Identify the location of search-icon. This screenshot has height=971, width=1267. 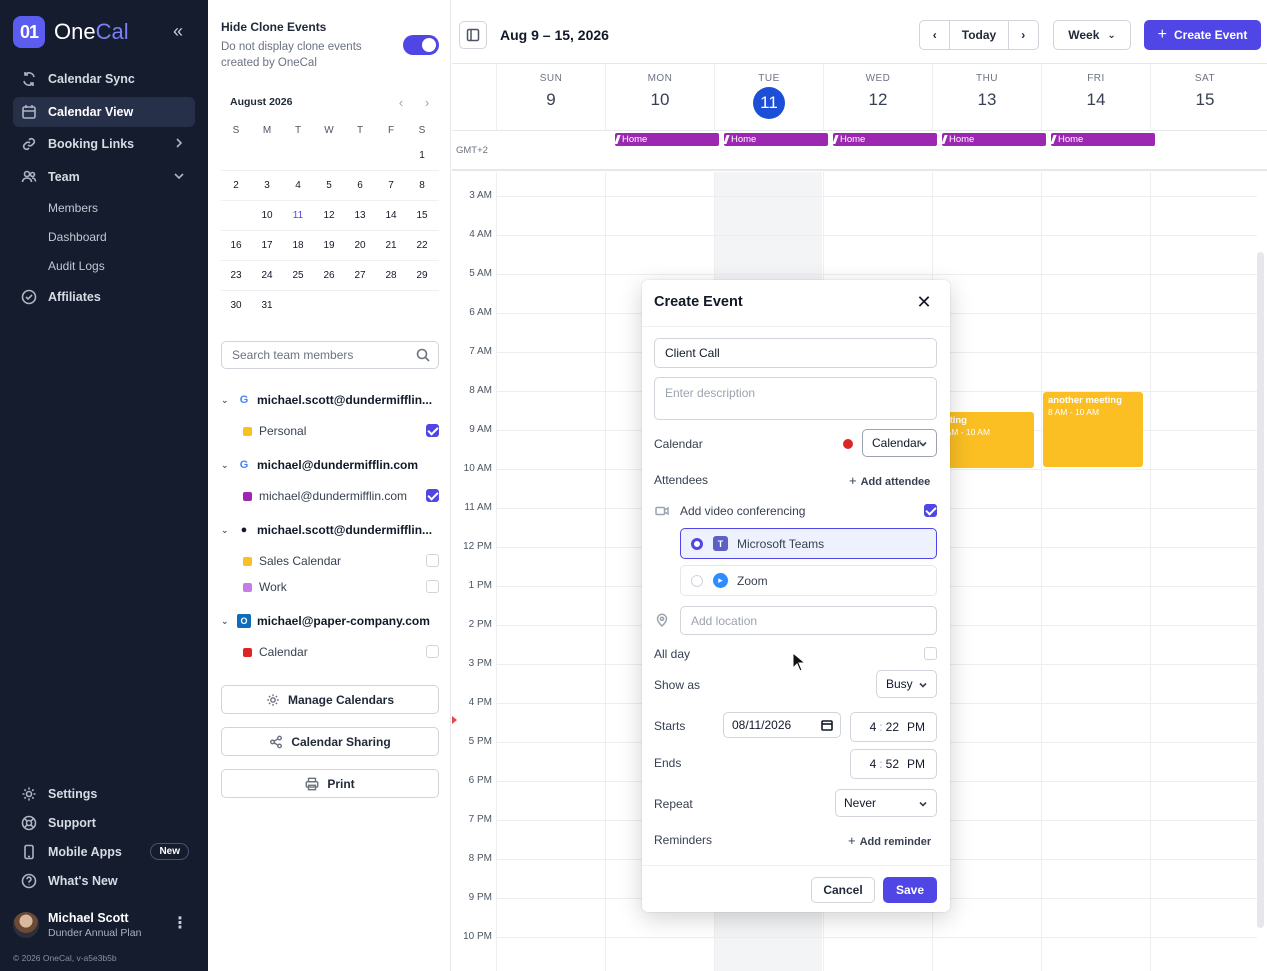
(423, 355).